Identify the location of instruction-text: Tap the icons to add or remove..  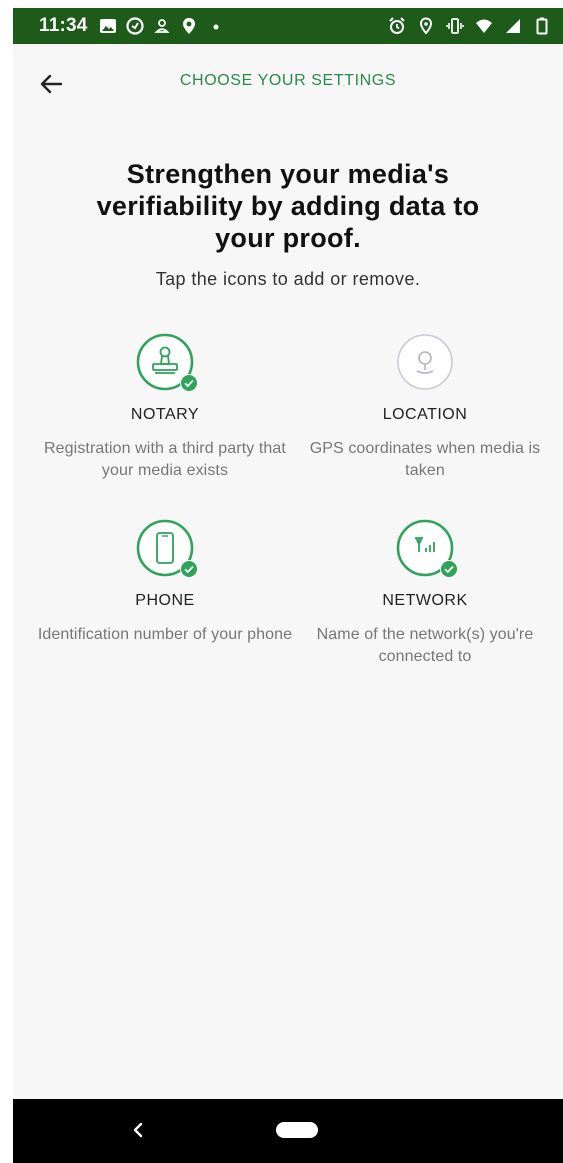
(288, 279).